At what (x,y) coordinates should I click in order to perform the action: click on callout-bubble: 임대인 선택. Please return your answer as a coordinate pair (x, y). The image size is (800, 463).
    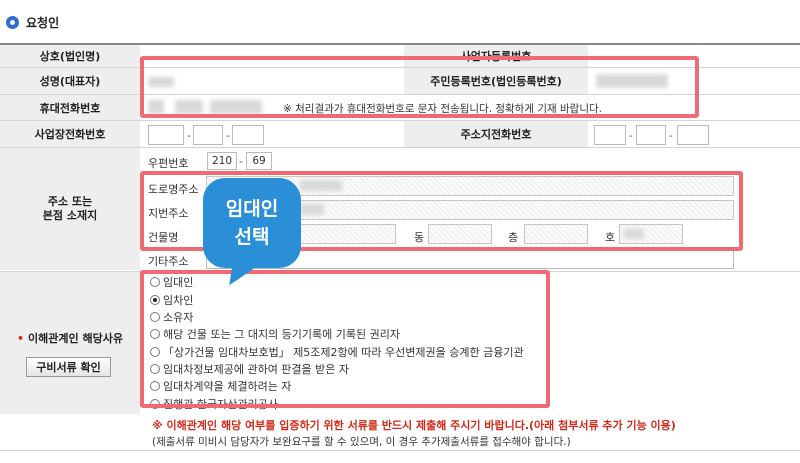
    Looking at the image, I should click on (252, 223).